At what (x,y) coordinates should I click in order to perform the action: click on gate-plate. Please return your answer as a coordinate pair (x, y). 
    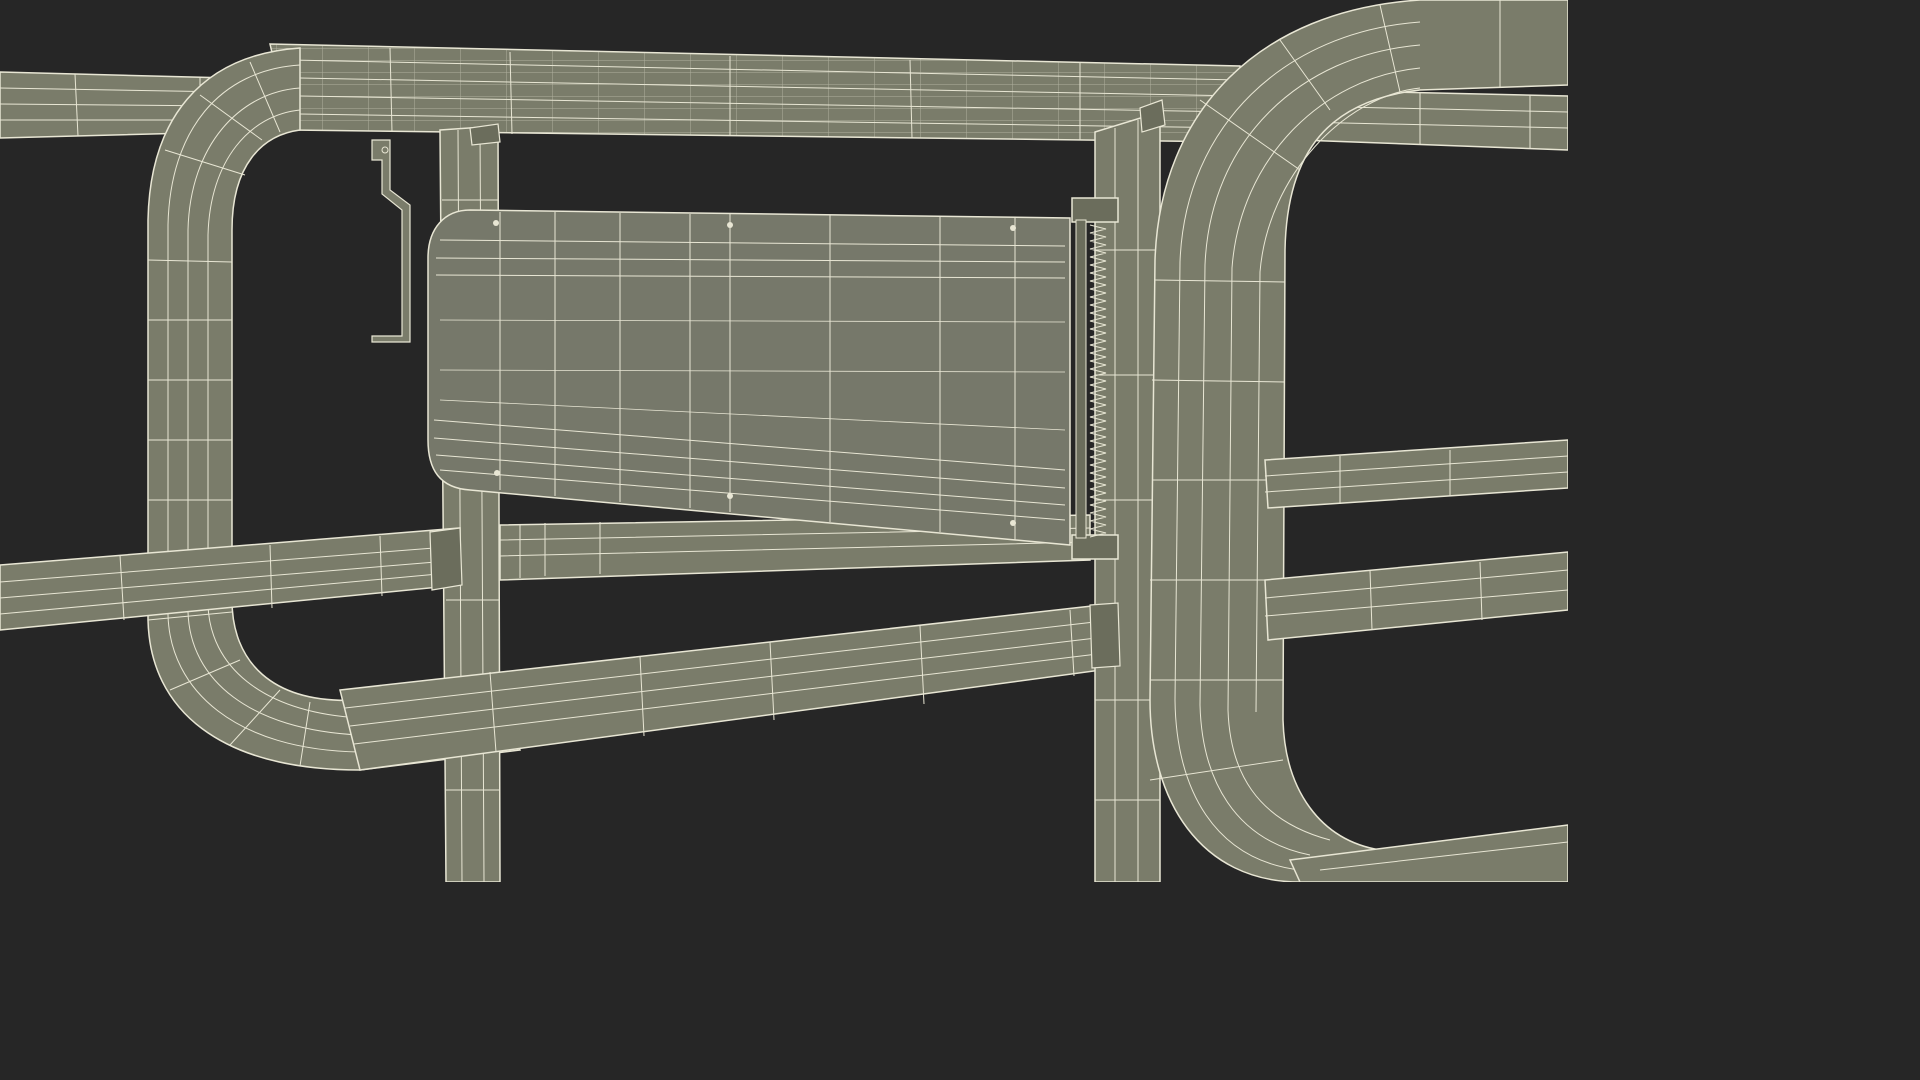
    Looking at the image, I should click on (749, 377).